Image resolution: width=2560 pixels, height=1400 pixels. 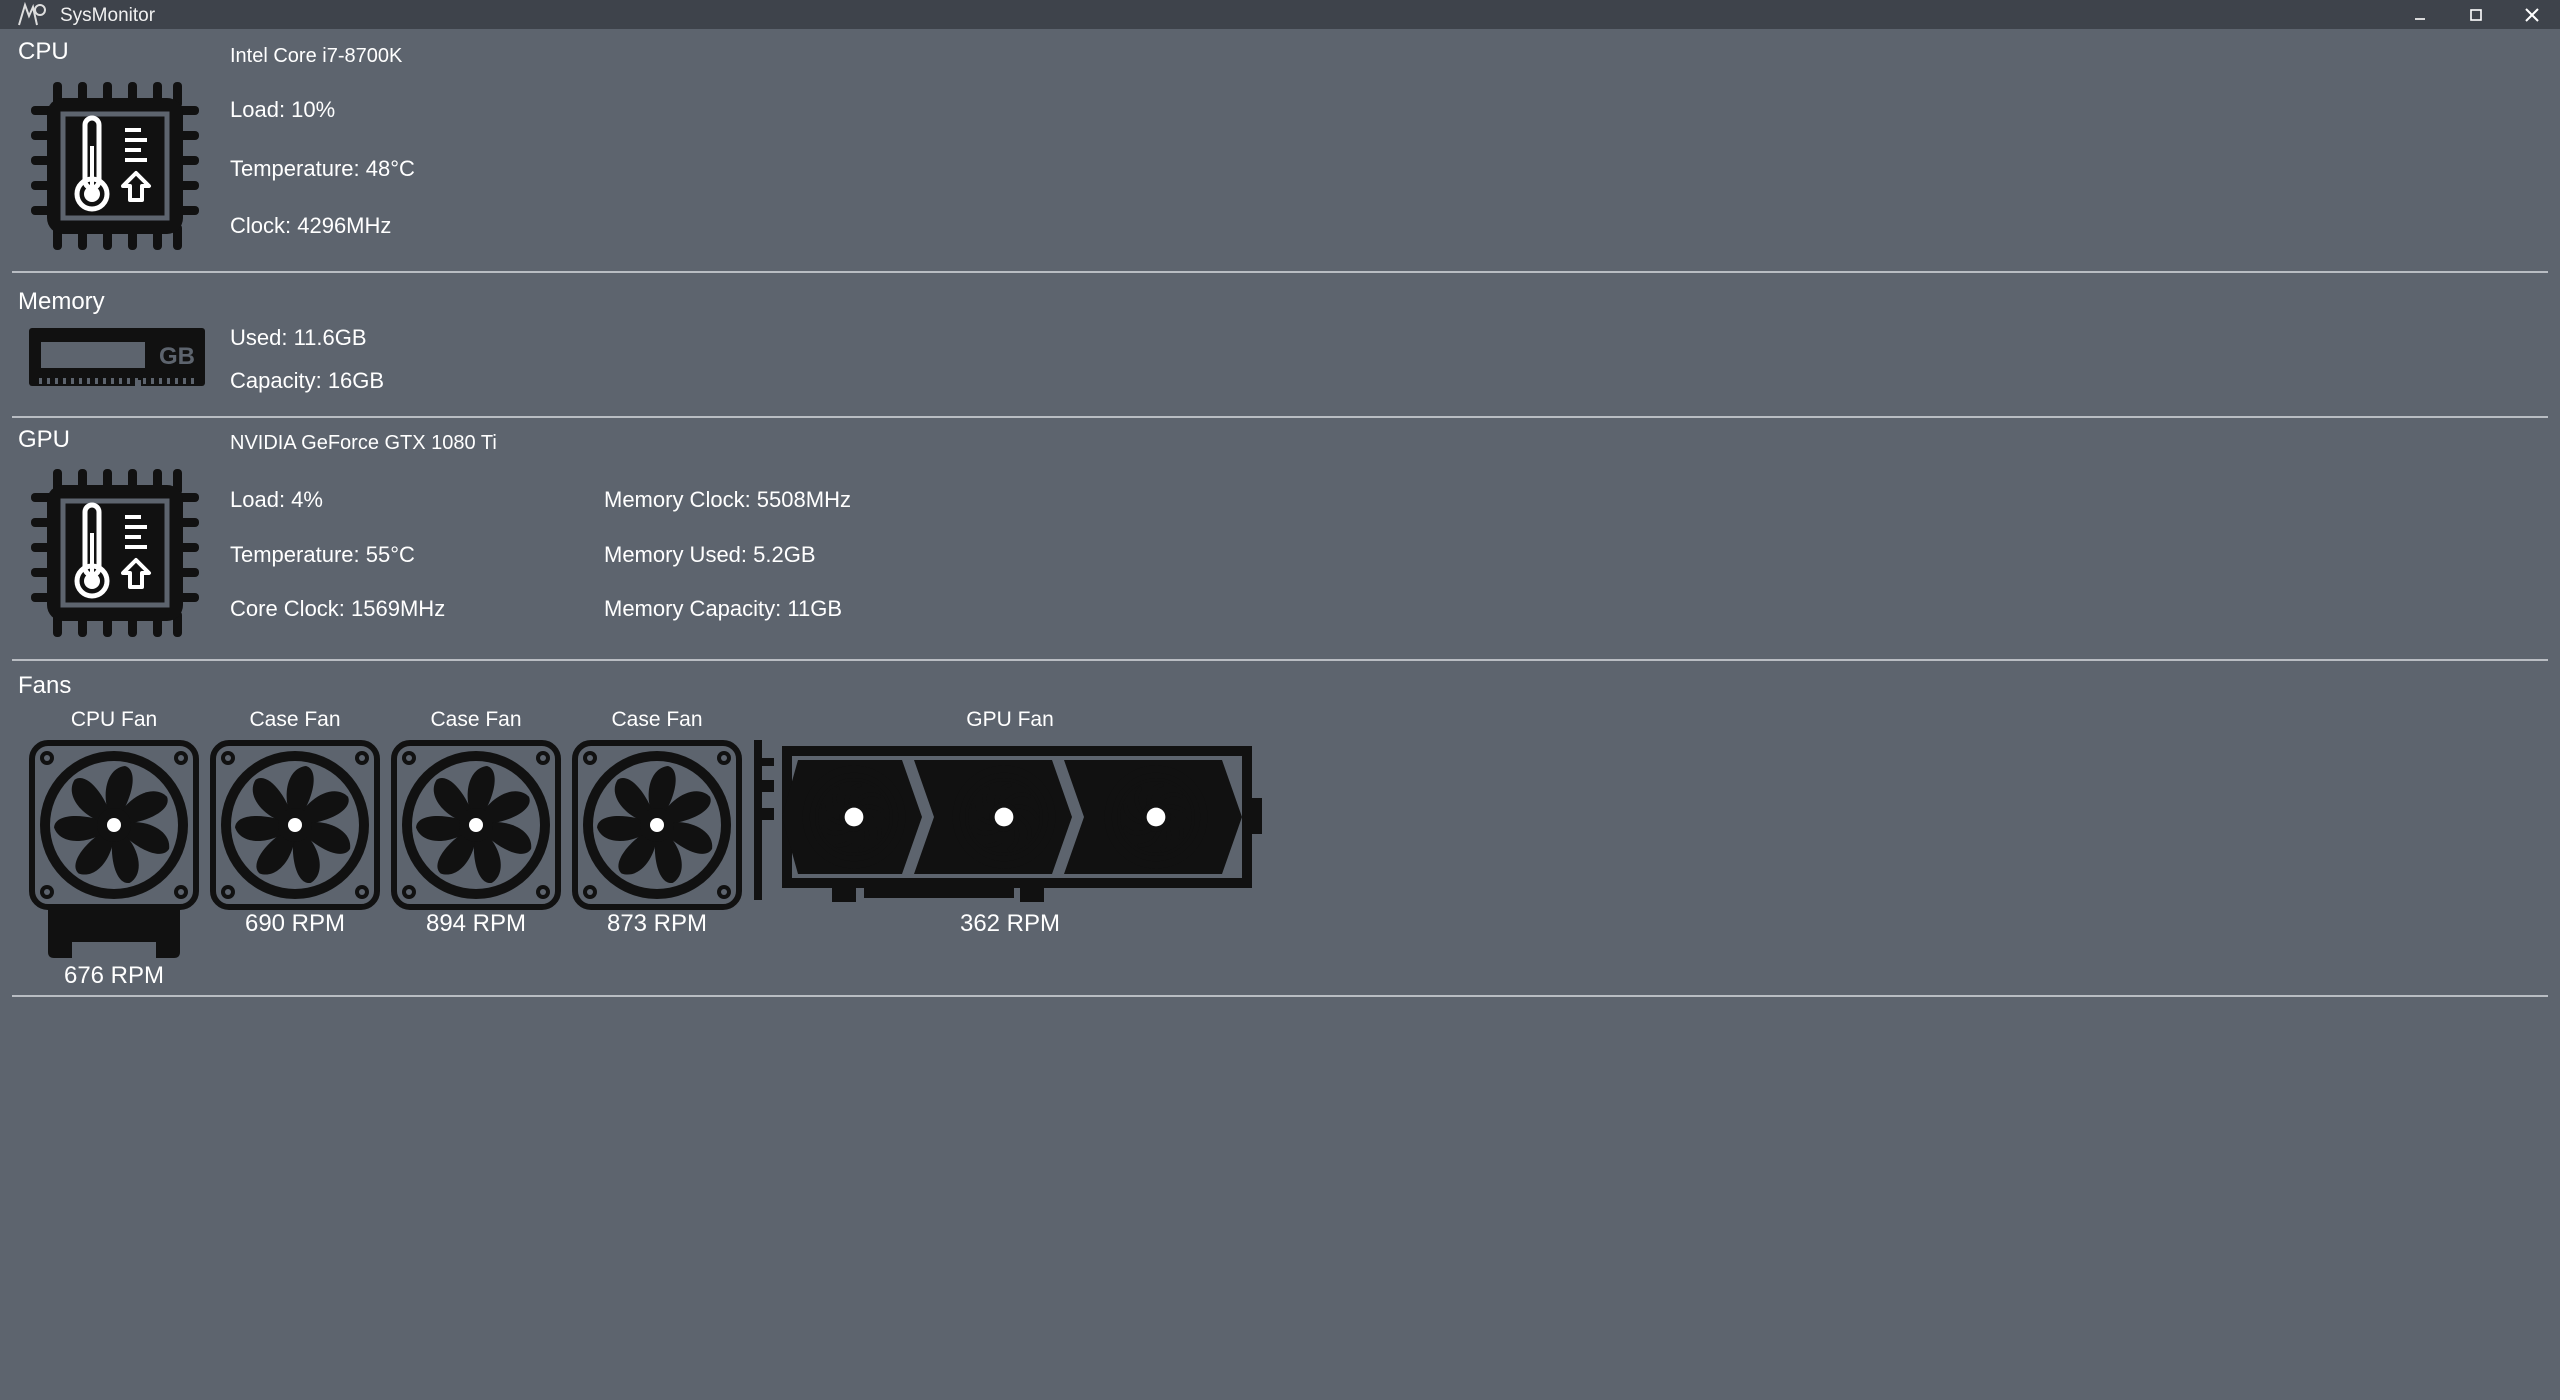 I want to click on maximize-button, so click(x=2476, y=14).